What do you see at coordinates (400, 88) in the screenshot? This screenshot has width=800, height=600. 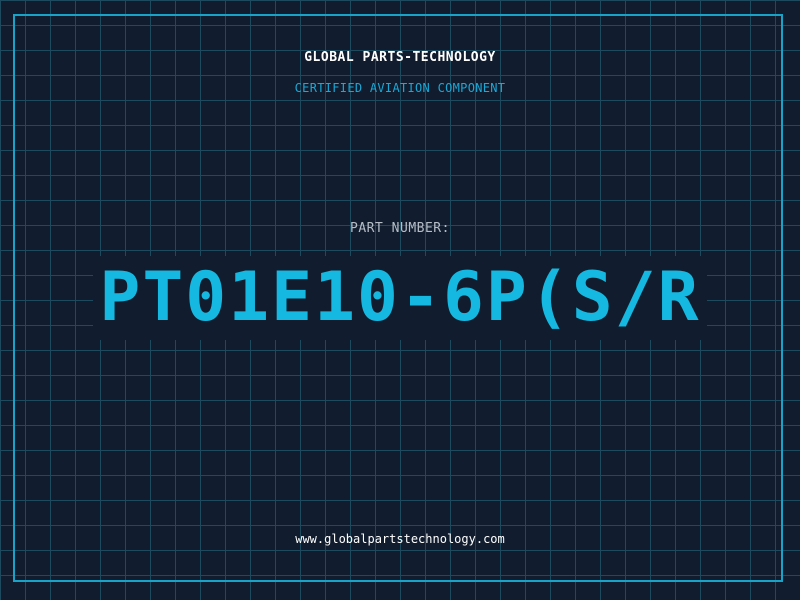 I see `tagline: CERTIFIED AVIATION COMPONENT` at bounding box center [400, 88].